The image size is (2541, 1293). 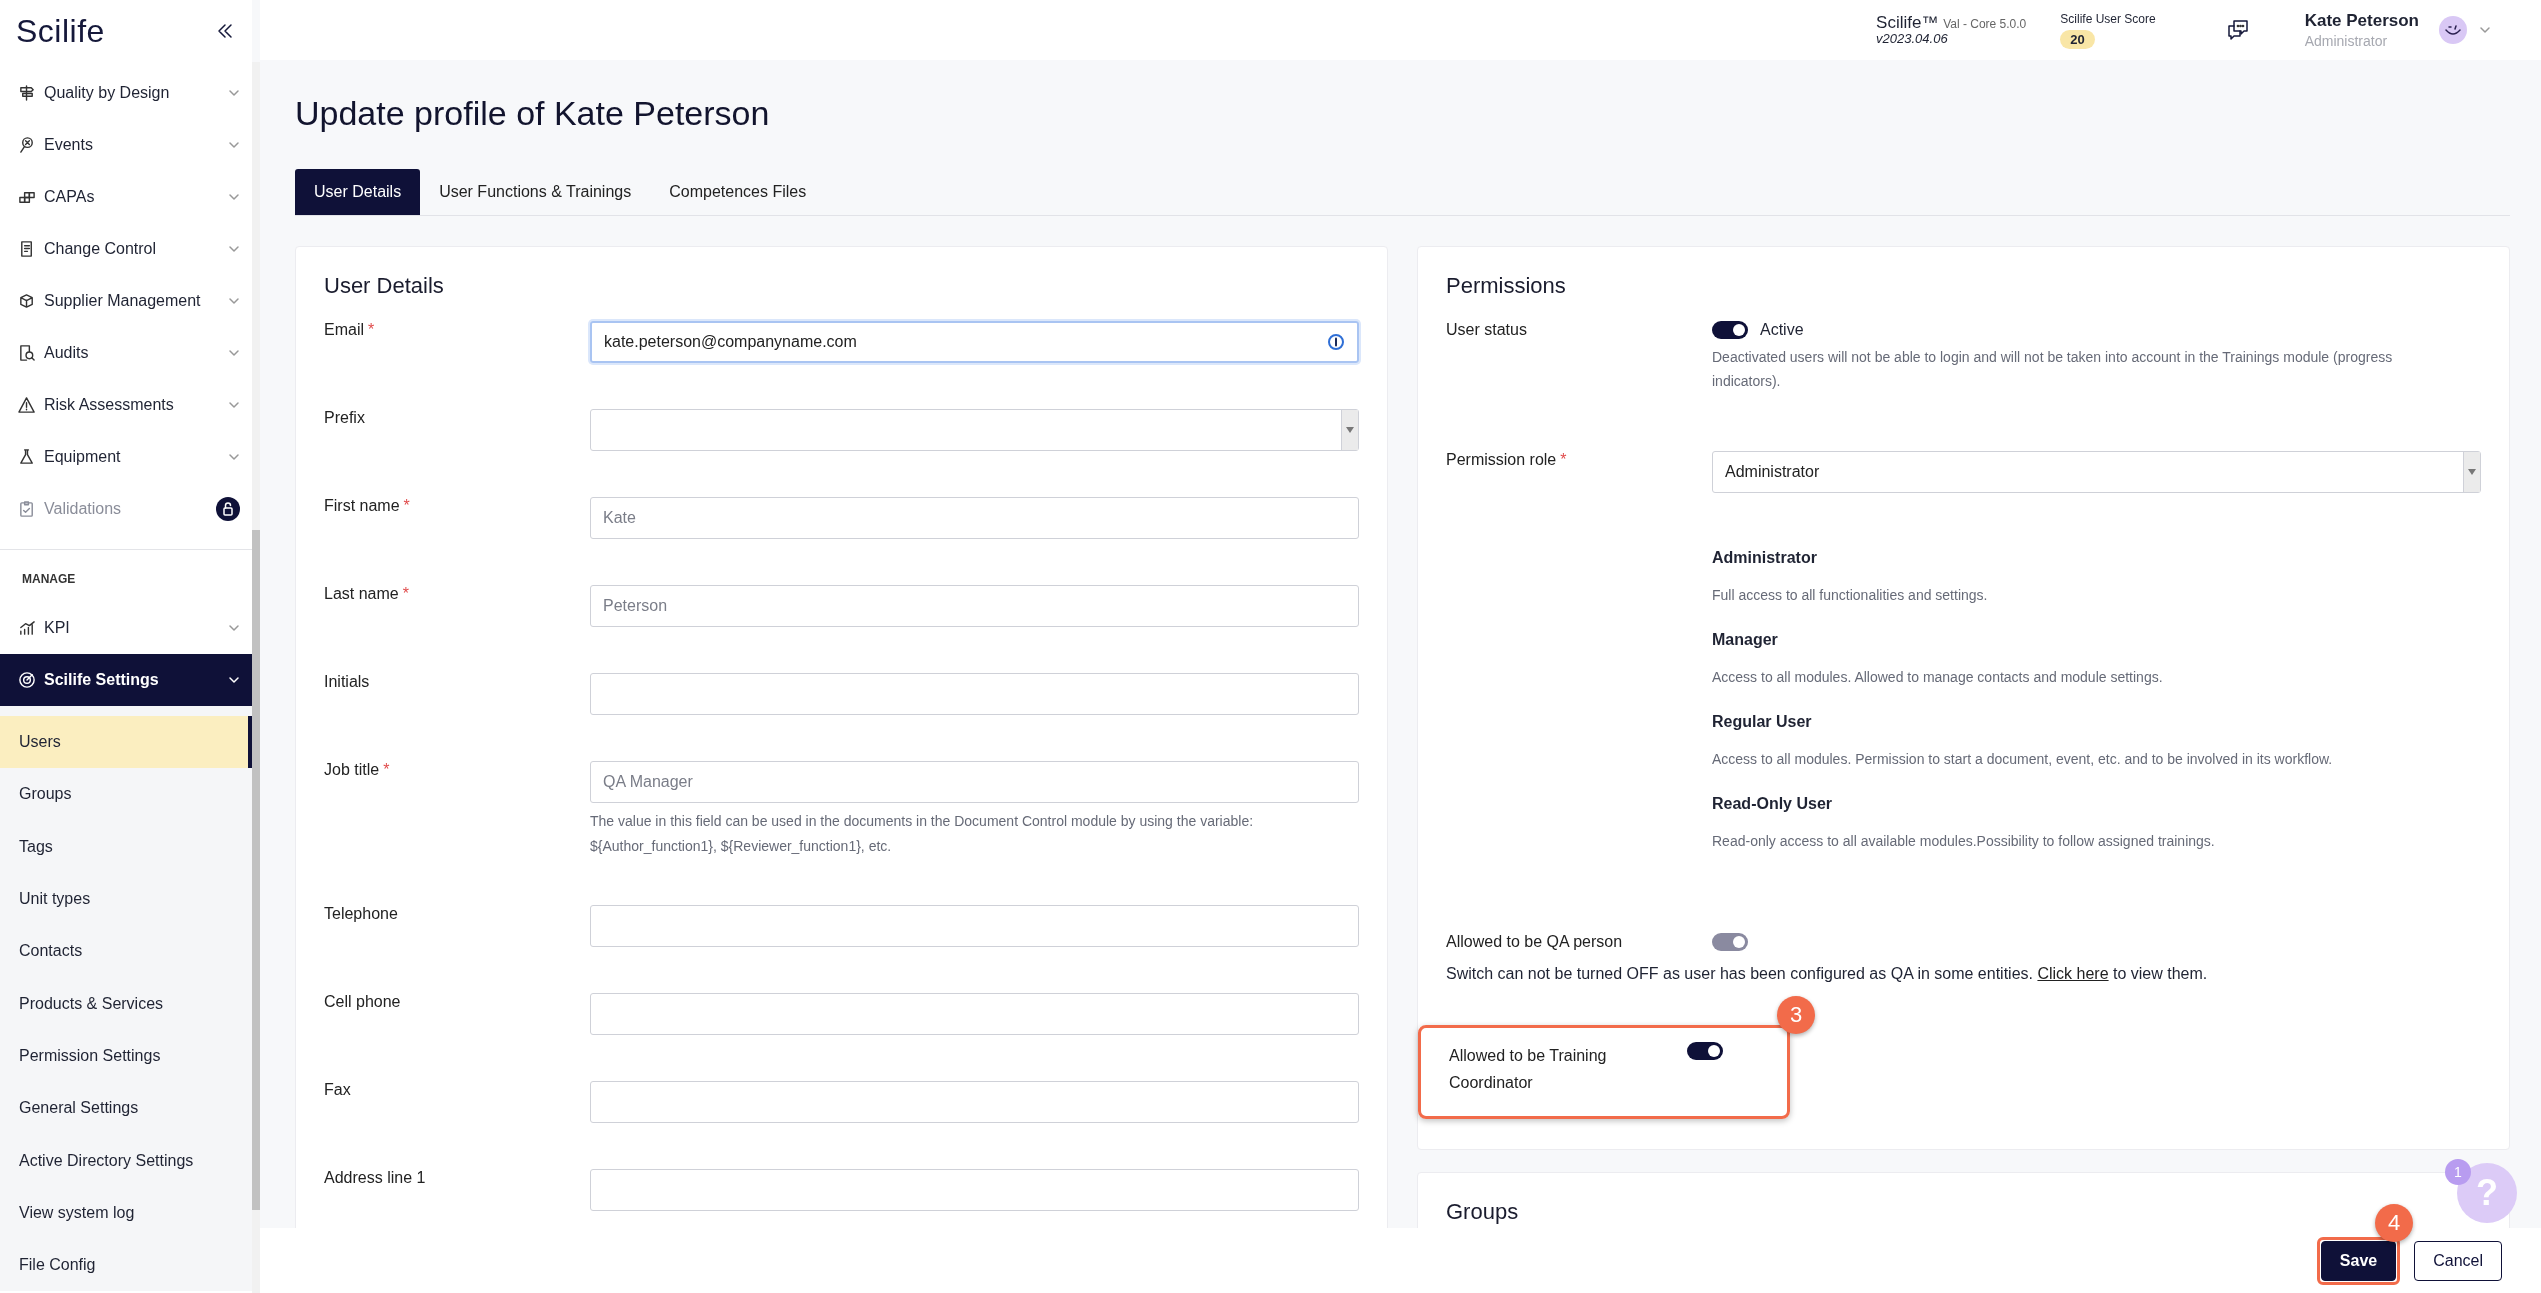 What do you see at coordinates (1762, 722) in the screenshot?
I see `role-name: Regular User` at bounding box center [1762, 722].